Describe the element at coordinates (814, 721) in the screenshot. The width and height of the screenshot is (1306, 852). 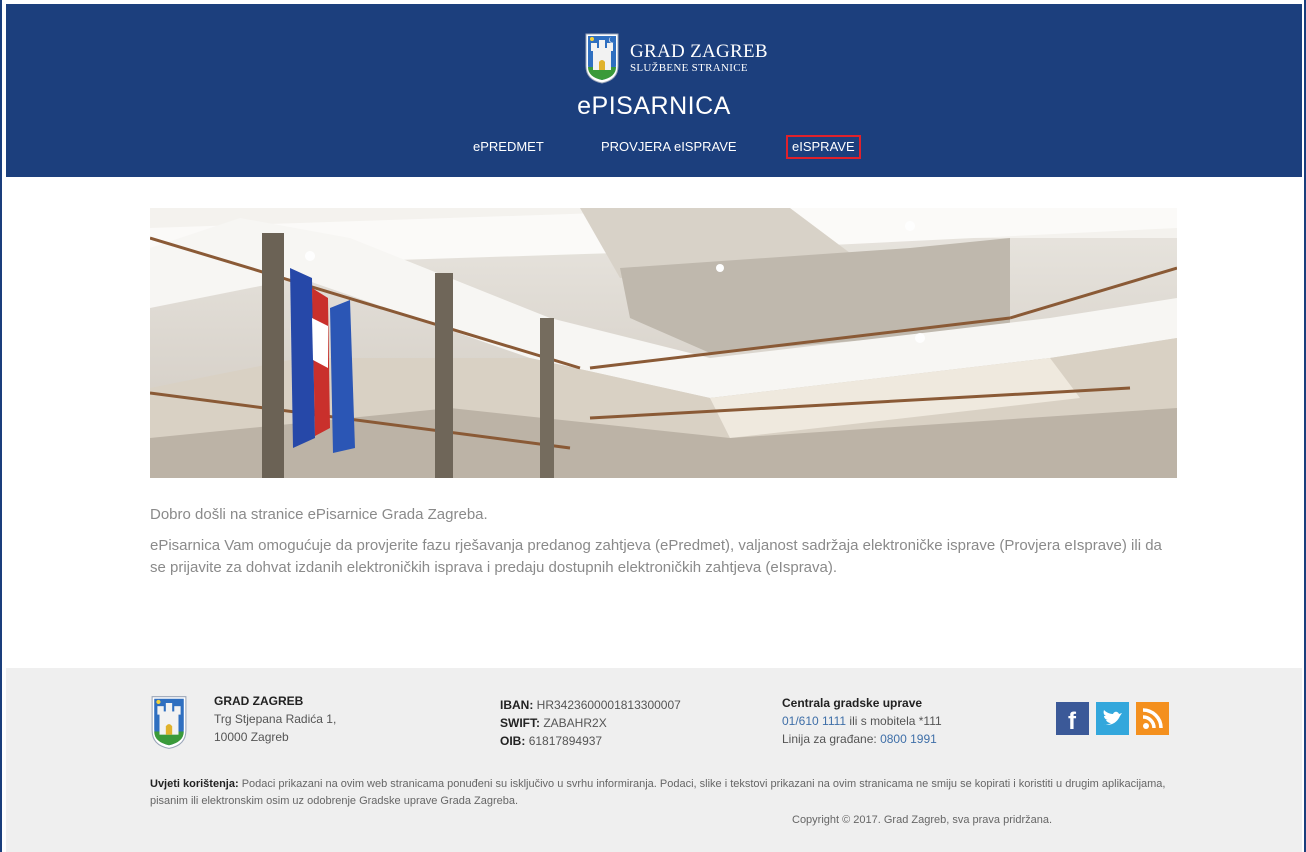
I see `central-phone-link: 01/610 1111` at that location.